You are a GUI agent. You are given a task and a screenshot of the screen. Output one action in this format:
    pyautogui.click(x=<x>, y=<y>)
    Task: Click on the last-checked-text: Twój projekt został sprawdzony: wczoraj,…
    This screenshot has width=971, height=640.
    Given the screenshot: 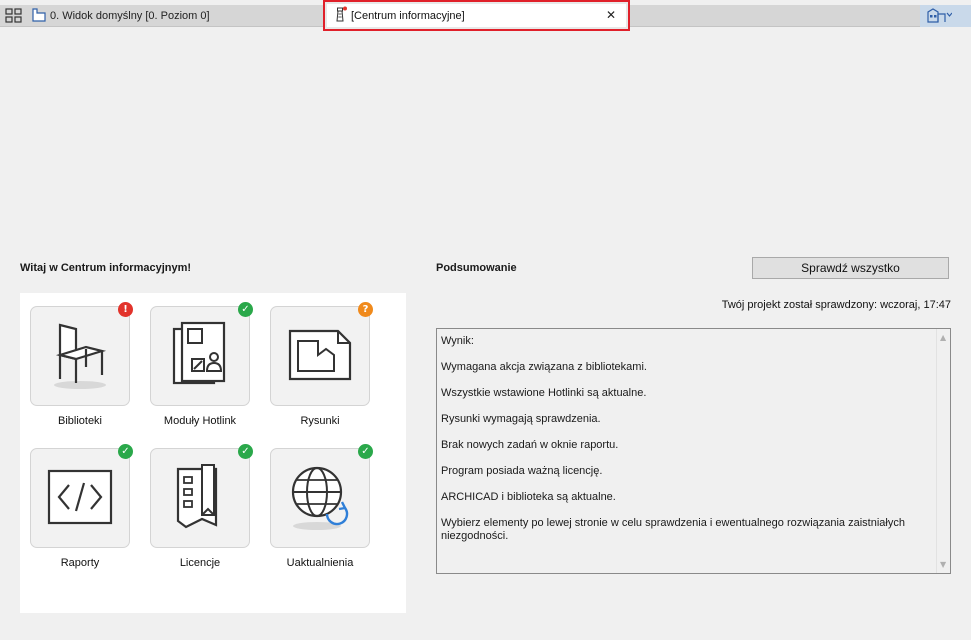 What is the action you would take?
    pyautogui.click(x=836, y=305)
    